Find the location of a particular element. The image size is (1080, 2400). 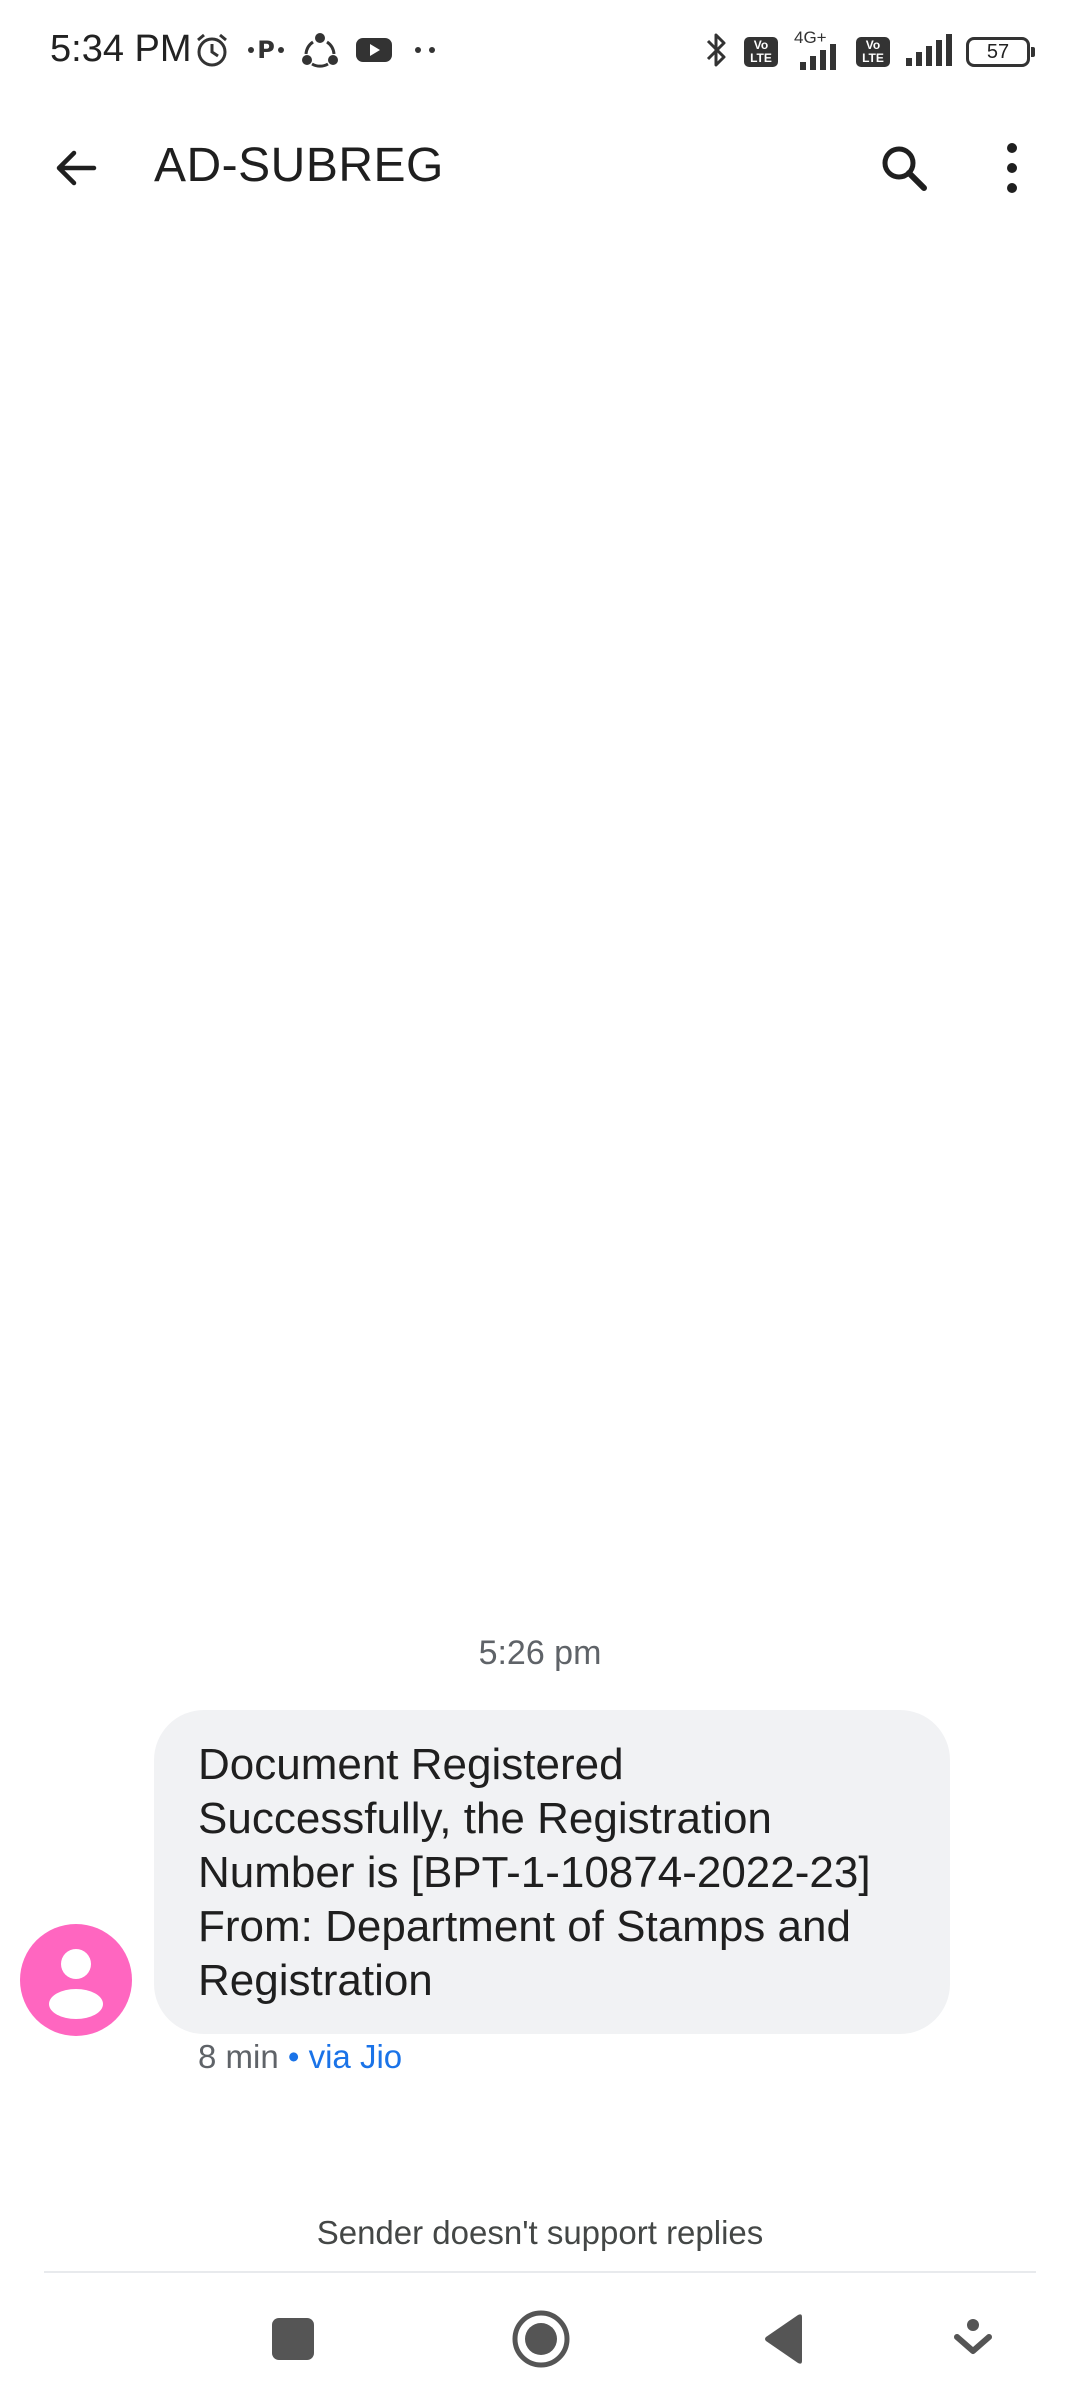

message-line: Number is [BPT-1-10874-2022-23] is located at coordinates (534, 1872).